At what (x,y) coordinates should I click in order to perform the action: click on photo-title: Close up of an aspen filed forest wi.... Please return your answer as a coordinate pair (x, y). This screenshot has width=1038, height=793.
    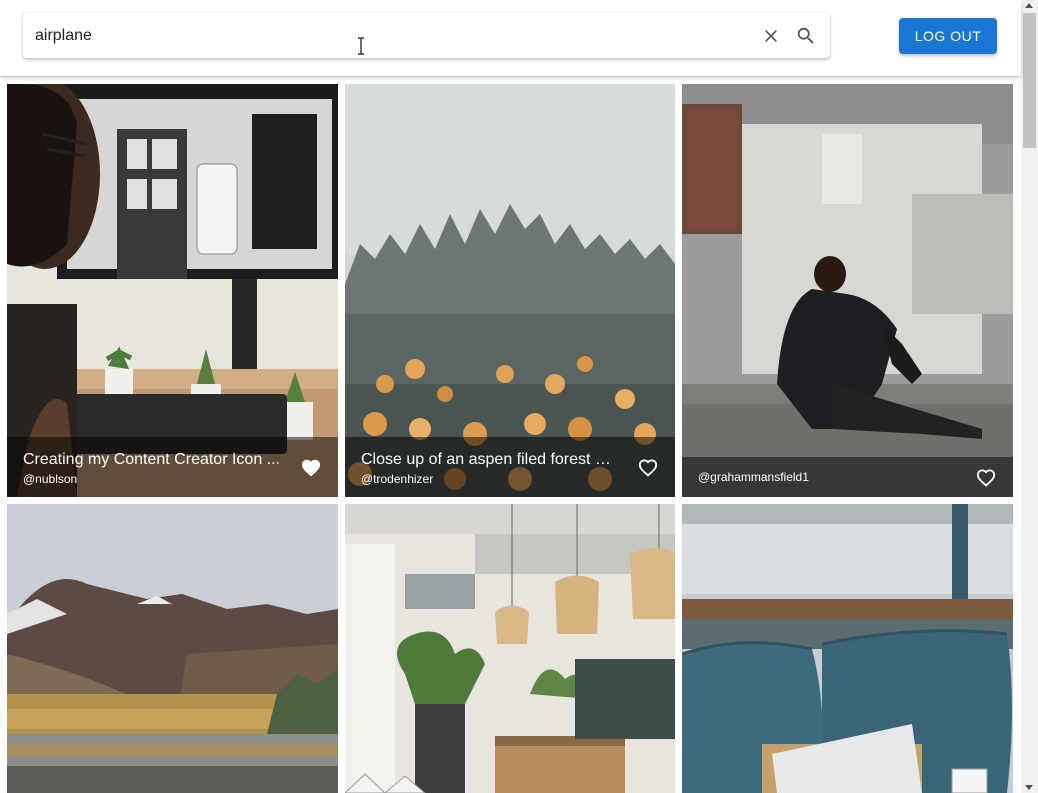
    Looking at the image, I should click on (491, 459).